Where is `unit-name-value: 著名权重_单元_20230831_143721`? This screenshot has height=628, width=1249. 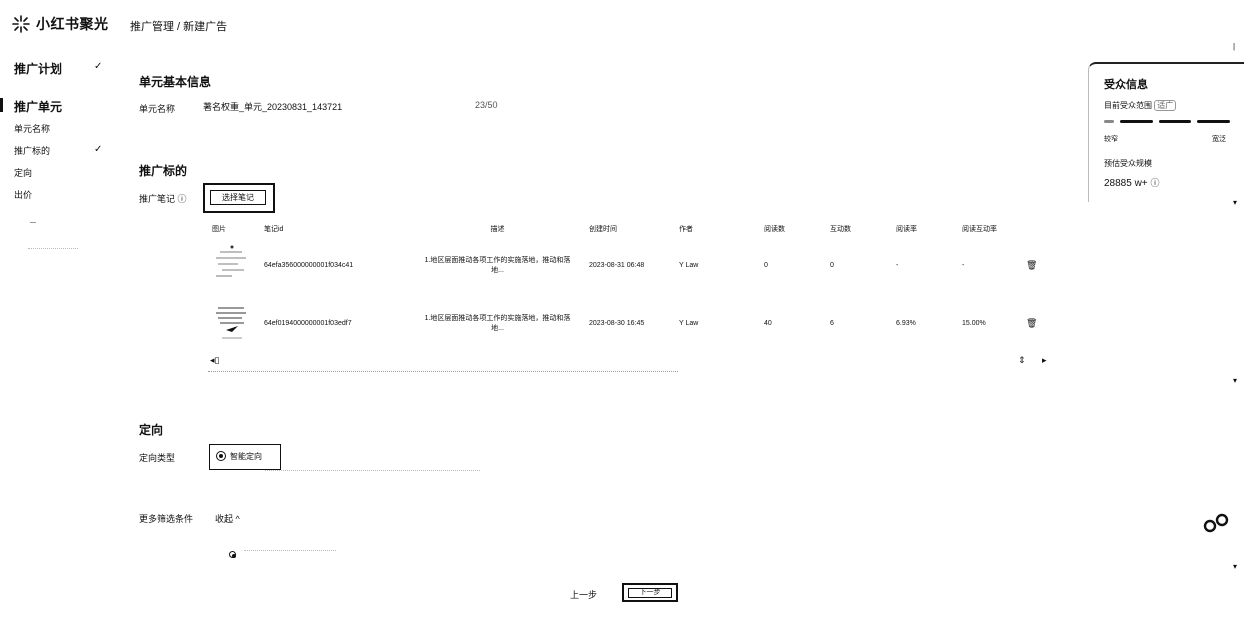
unit-name-value: 著名权重_单元_20230831_143721 is located at coordinates (273, 107).